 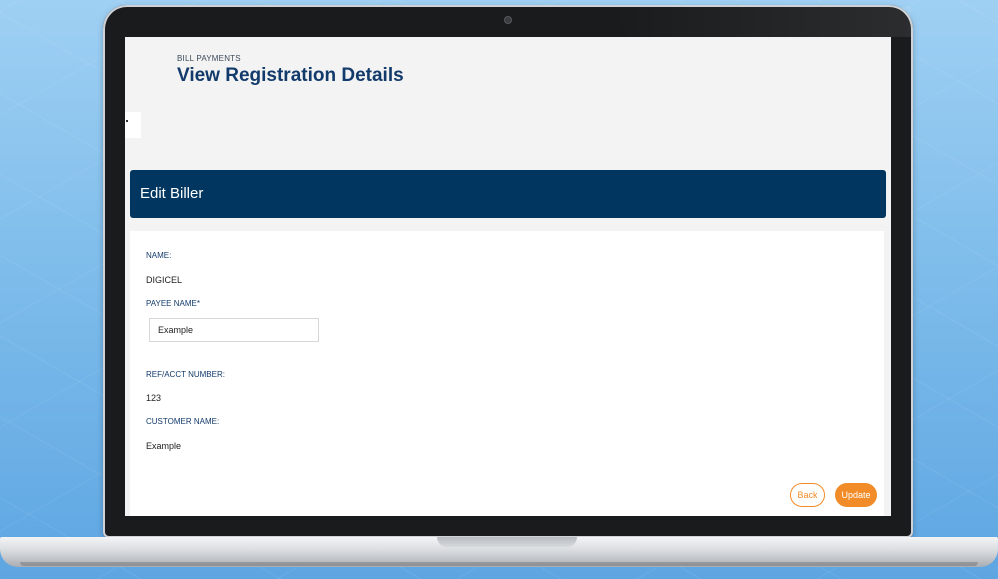 I want to click on section-label: BILL PAYMENTS, so click(x=209, y=58).